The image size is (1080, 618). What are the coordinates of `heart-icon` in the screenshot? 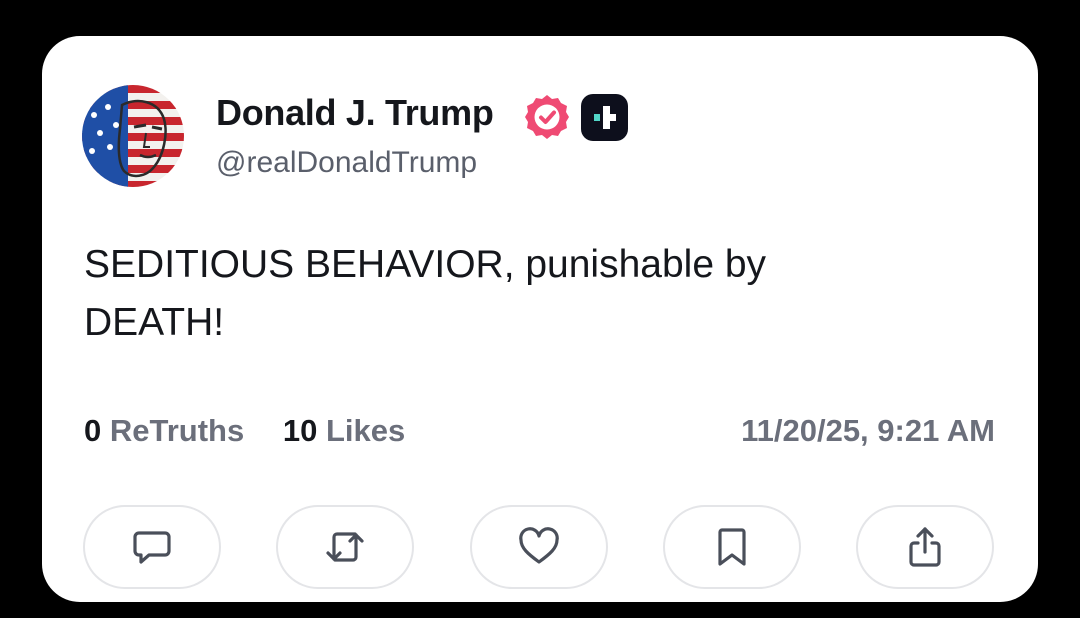 It's located at (539, 545).